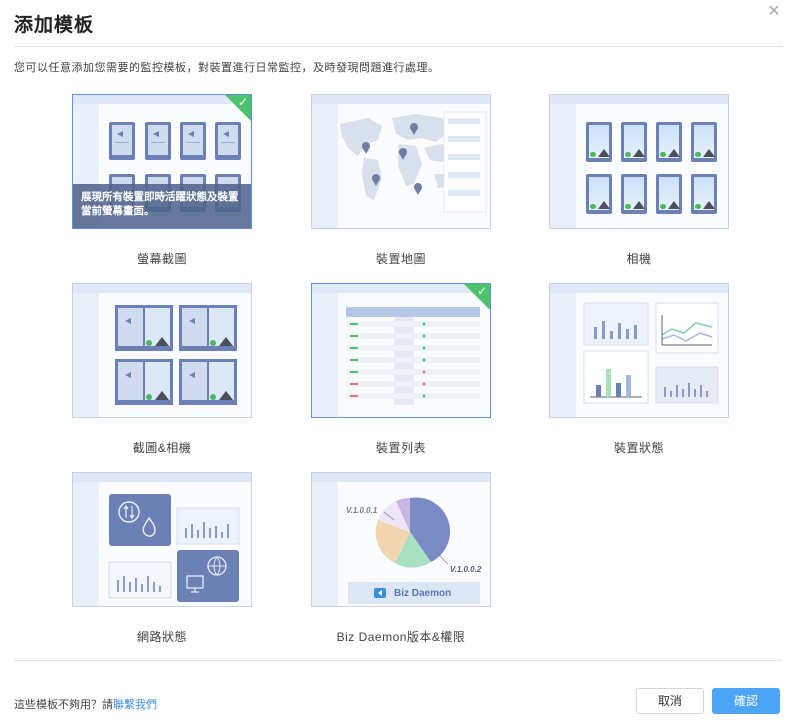  Describe the element at coordinates (63, 705) in the screenshot. I see `footer-prompt-text: 這些模板不夠用？請` at that location.